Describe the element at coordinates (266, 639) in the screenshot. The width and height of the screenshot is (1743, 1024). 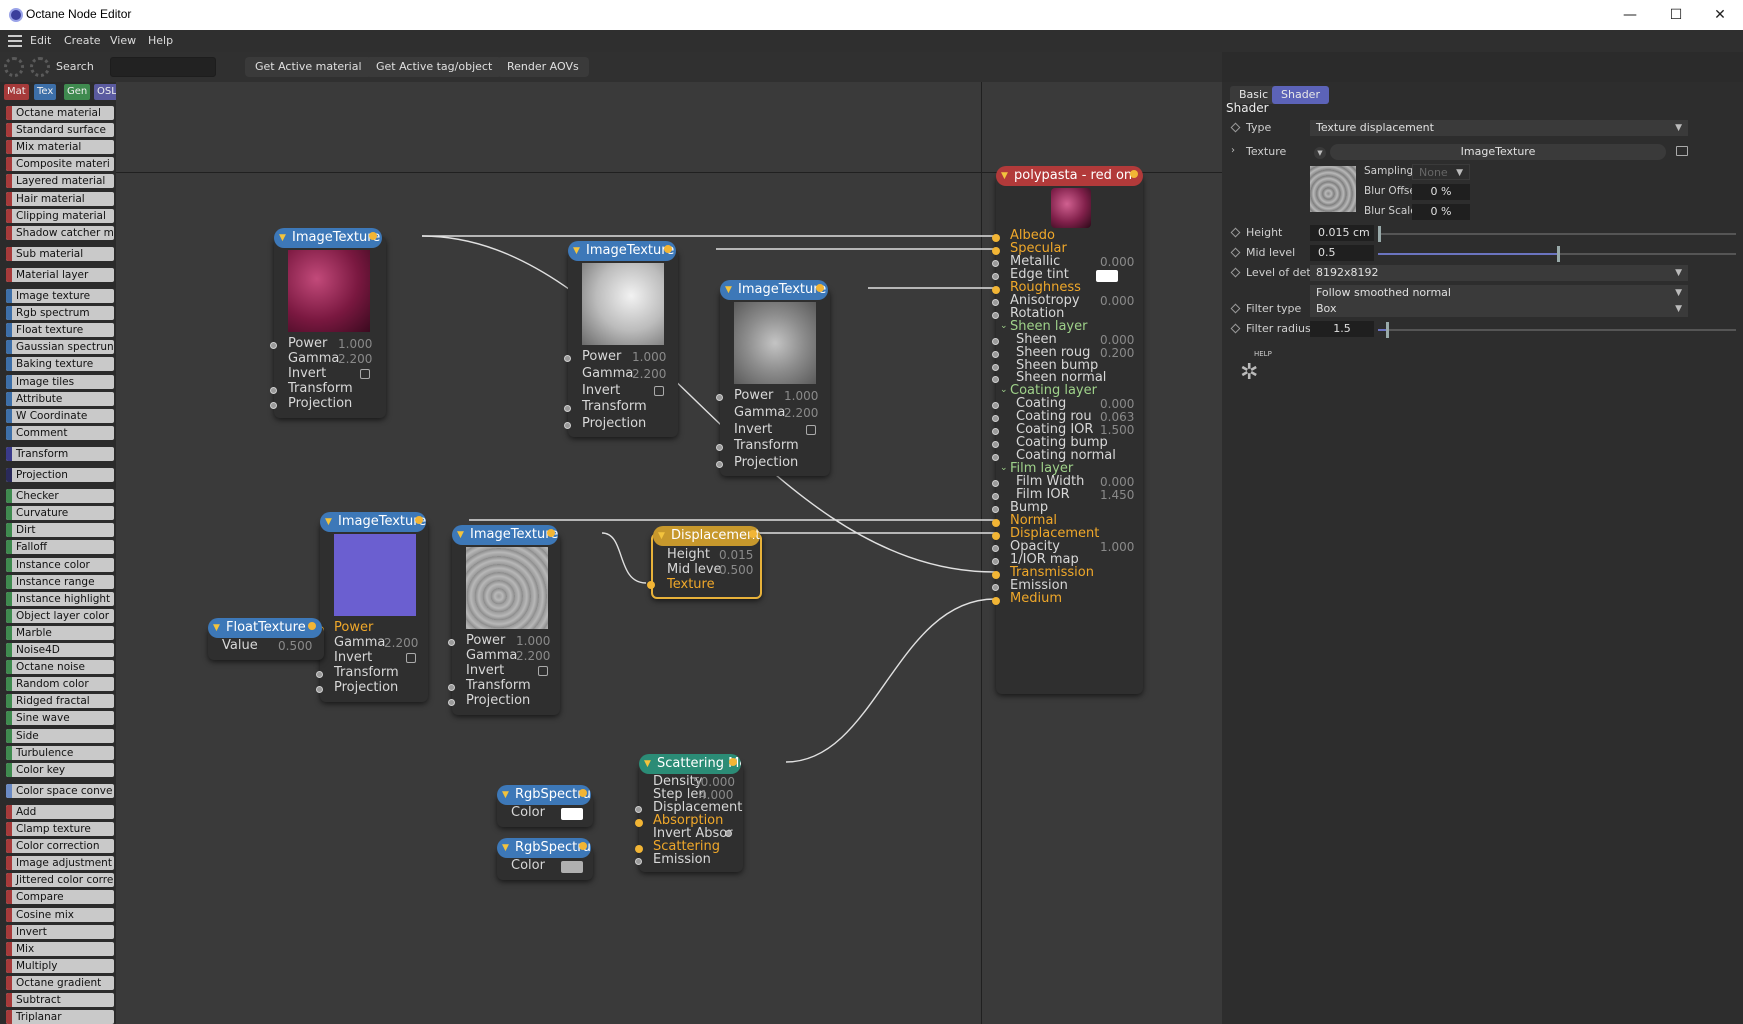
I see `node-float-texture: FloatTexture Value 0.500` at that location.